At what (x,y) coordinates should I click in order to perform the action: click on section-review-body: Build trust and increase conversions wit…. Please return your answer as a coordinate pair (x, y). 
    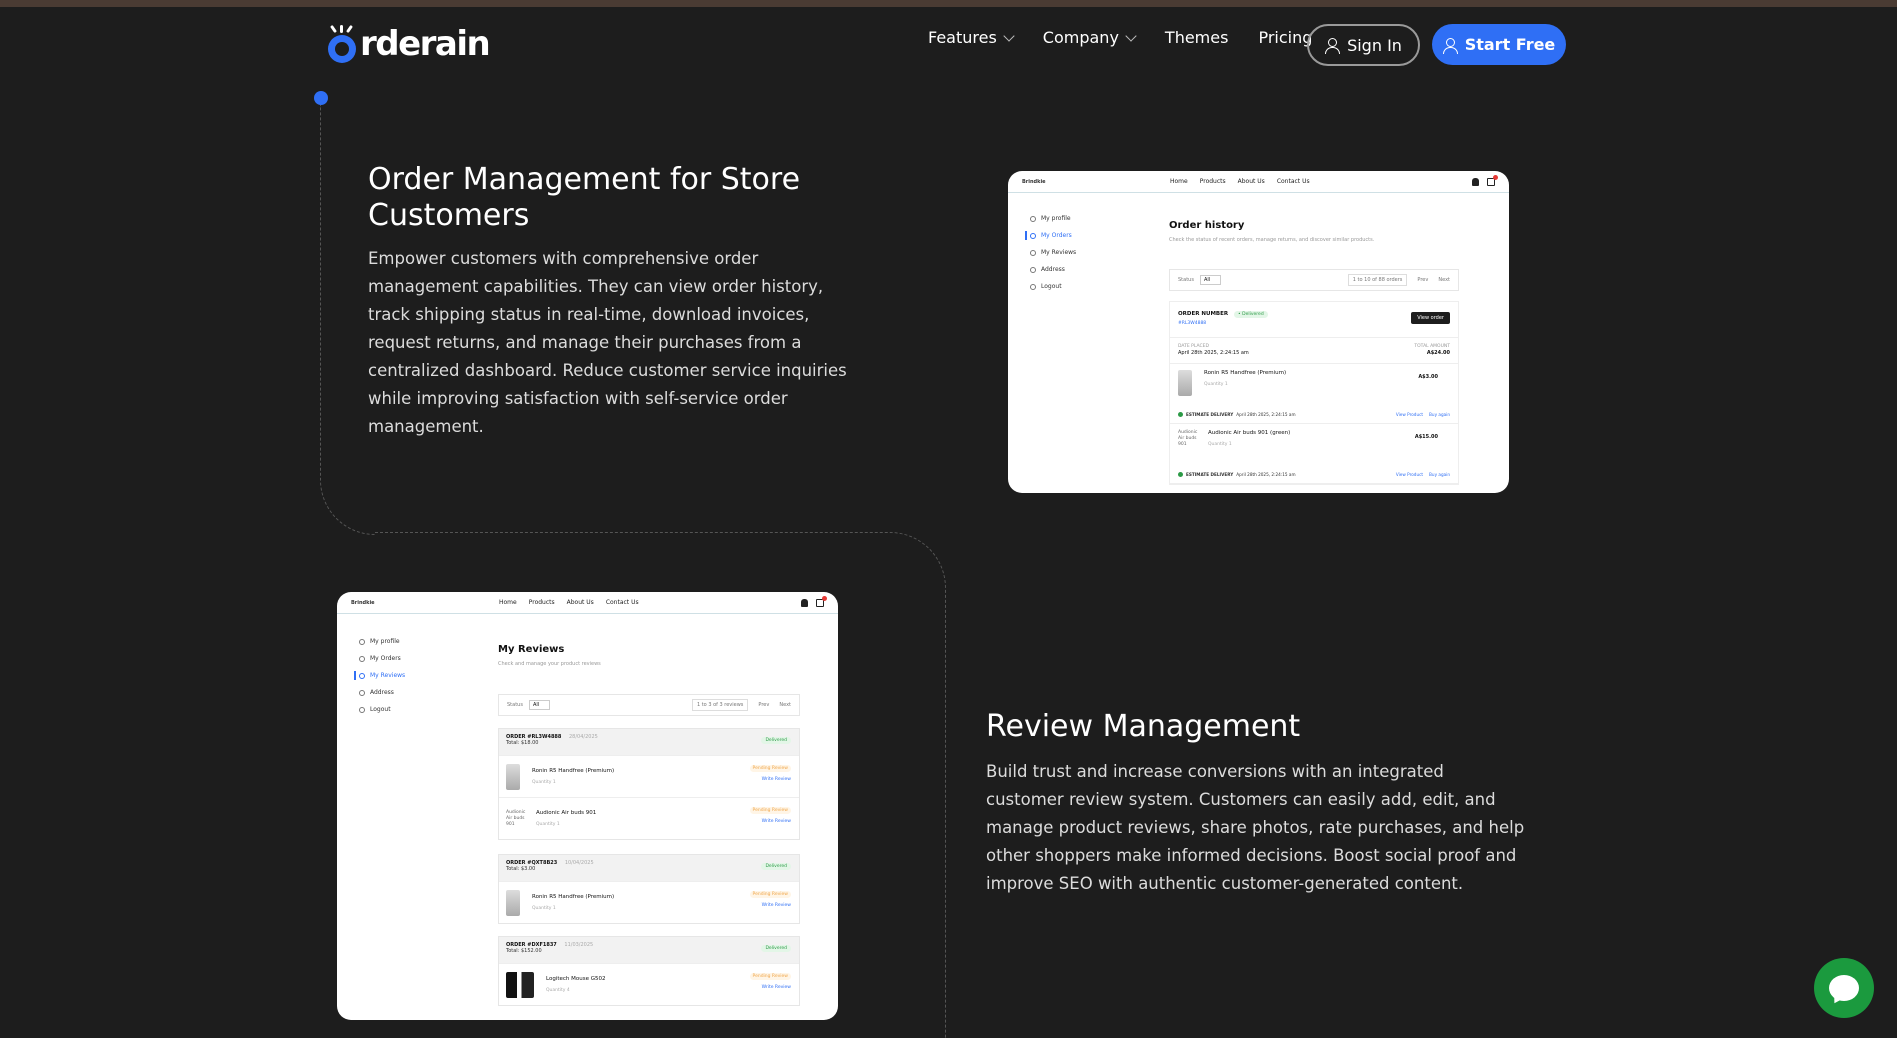
    Looking at the image, I should click on (1255, 827).